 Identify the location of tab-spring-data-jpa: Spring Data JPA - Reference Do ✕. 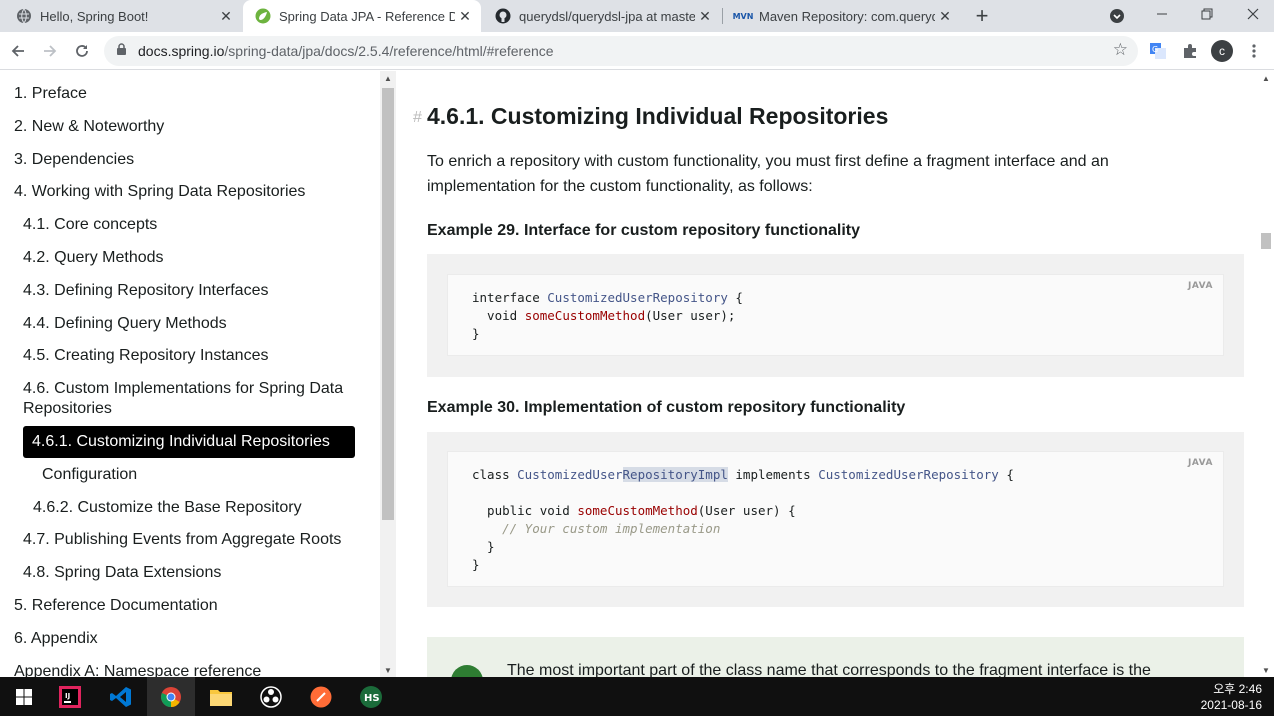
(362, 16).